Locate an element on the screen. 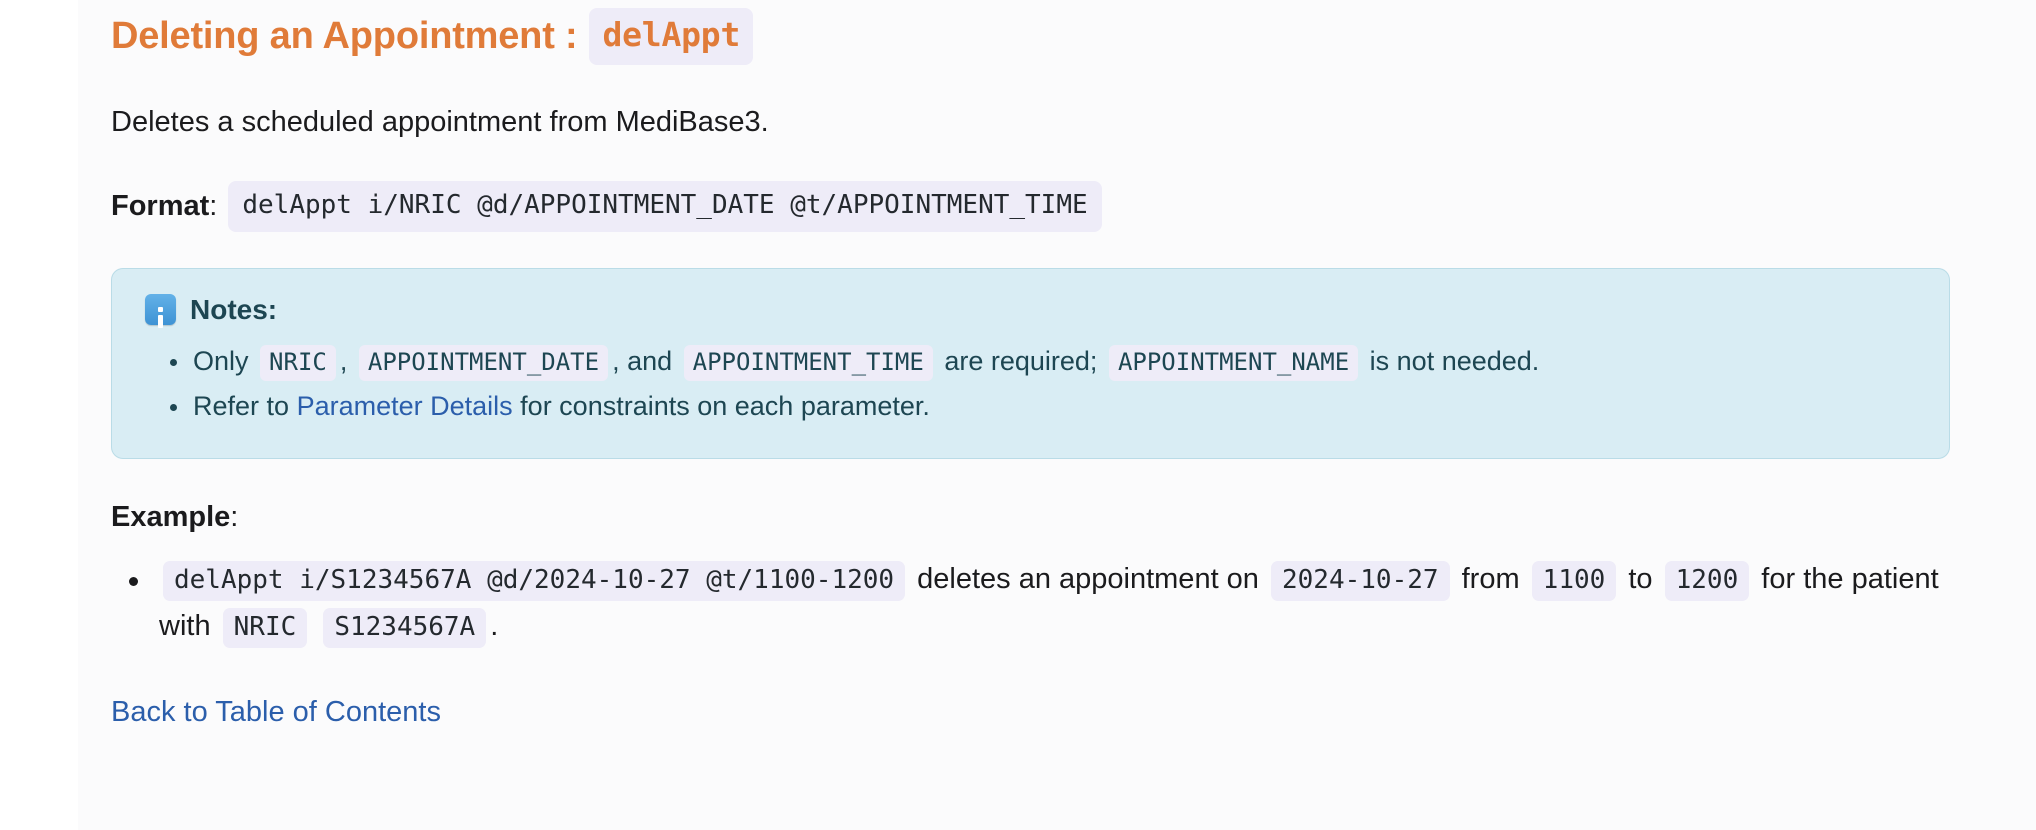 The width and height of the screenshot is (2036, 830). note-sep-1: , is located at coordinates (343, 360).